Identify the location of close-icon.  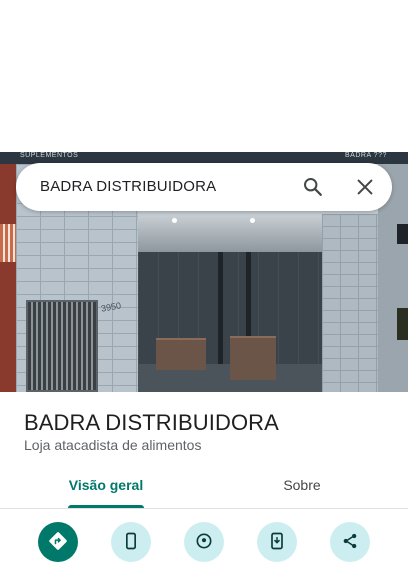
(365, 187).